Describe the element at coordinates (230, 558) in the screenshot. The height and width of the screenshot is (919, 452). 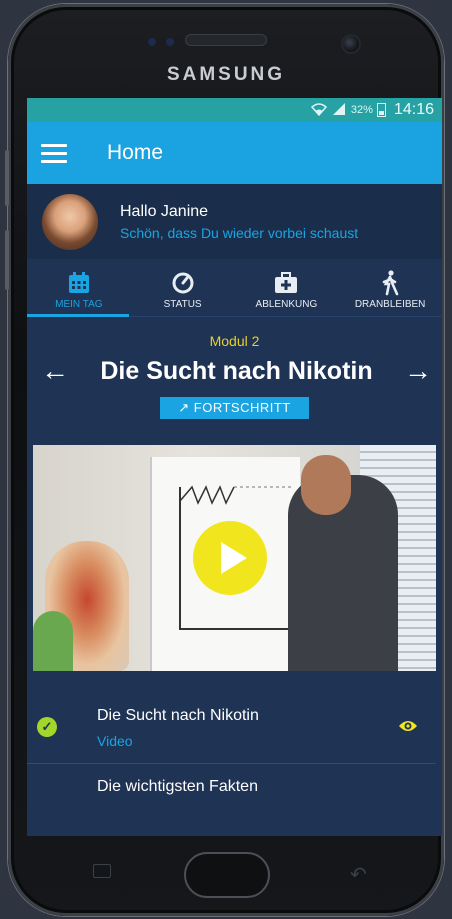
I see `play-icon` at that location.